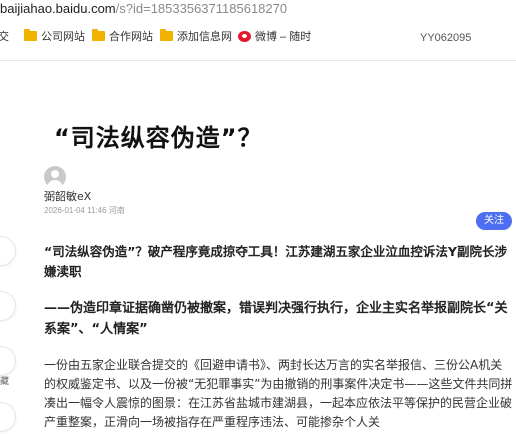 The image size is (516, 434). I want to click on overlay-stamp: YY062095, so click(446, 38).